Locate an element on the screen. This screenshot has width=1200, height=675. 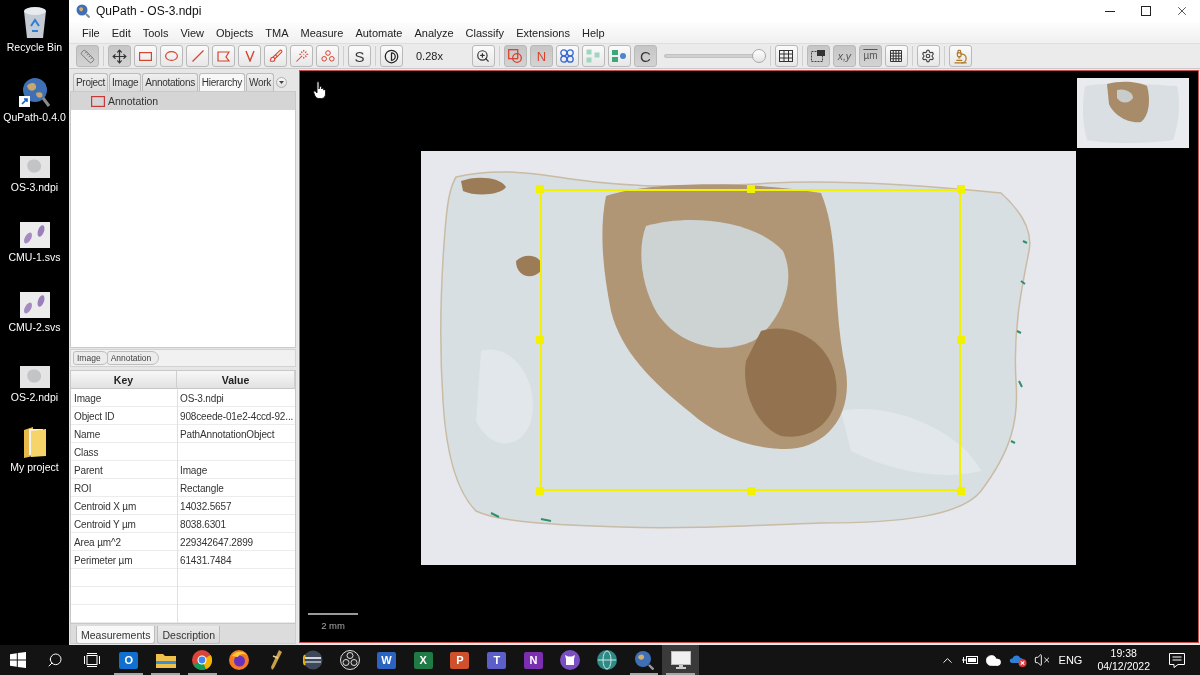
tab-menu-button is located at coordinates (281, 82).